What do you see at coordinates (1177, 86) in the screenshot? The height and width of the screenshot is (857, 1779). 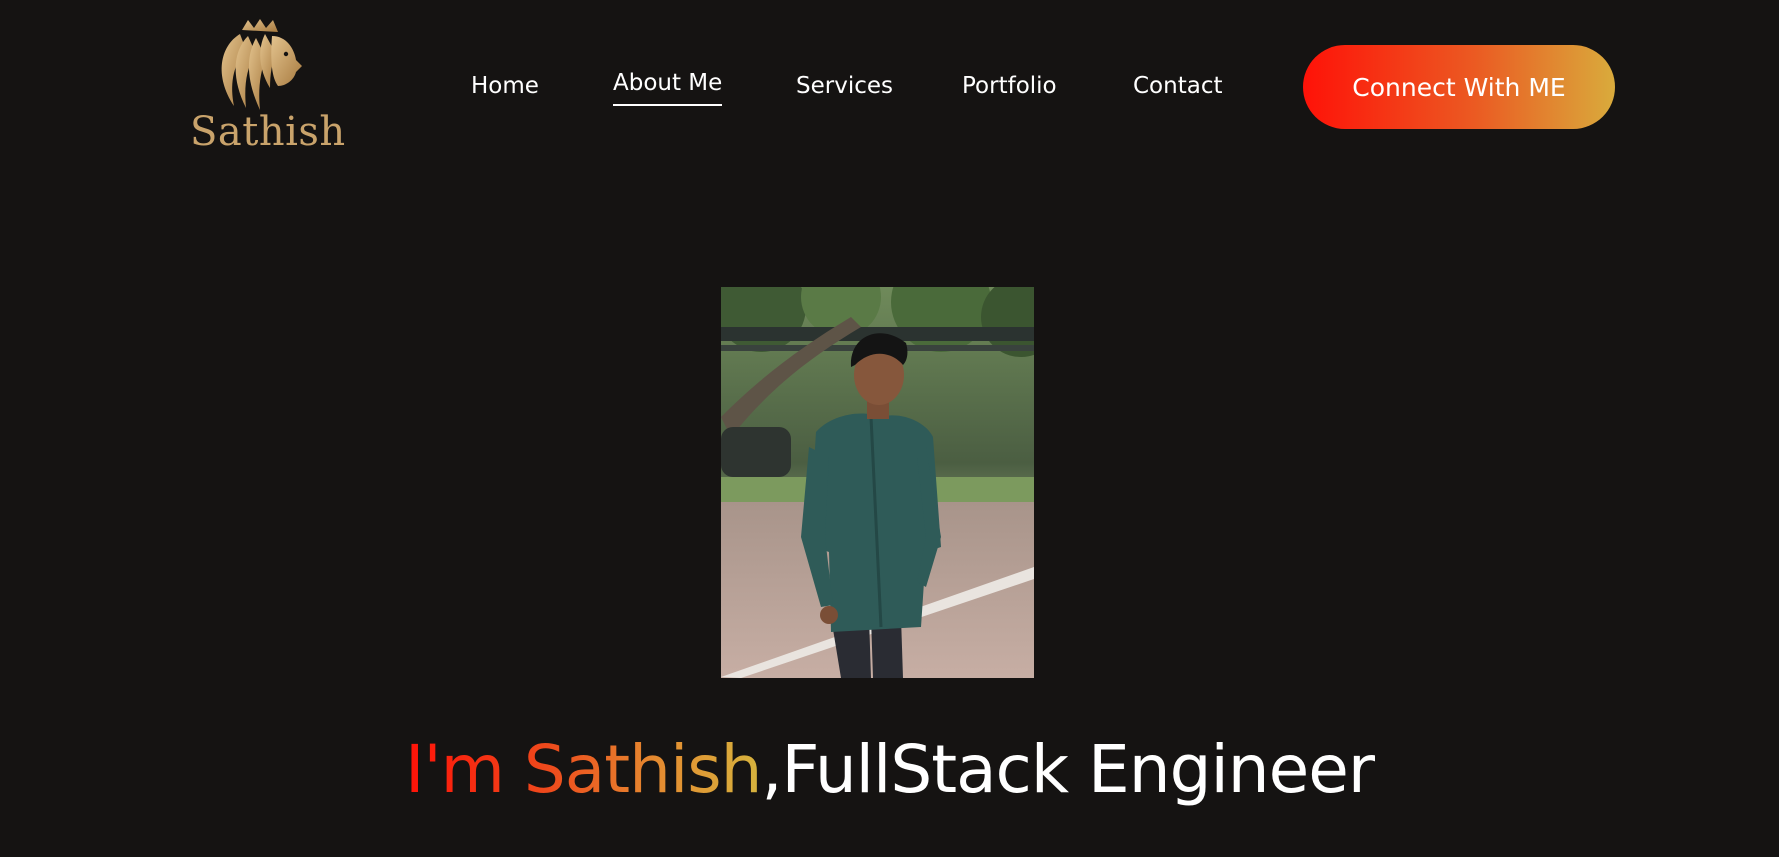 I see `nav-contact-link: Contact` at bounding box center [1177, 86].